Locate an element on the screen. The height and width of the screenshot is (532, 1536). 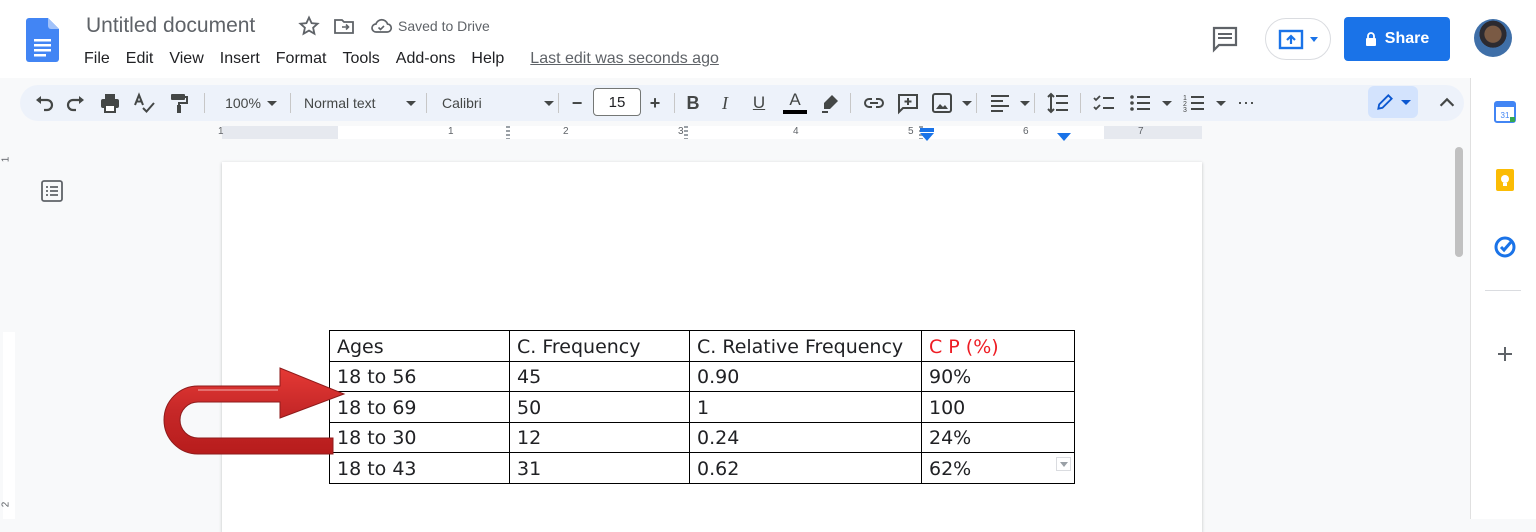
bold-button: B is located at coordinates (693, 103).